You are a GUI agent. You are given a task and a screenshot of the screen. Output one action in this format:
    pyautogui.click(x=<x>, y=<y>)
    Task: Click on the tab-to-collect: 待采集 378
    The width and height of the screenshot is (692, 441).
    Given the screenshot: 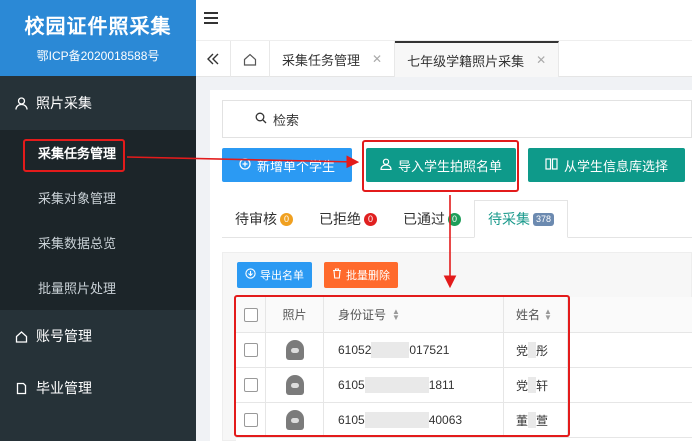 What is the action you would take?
    pyautogui.click(x=521, y=219)
    